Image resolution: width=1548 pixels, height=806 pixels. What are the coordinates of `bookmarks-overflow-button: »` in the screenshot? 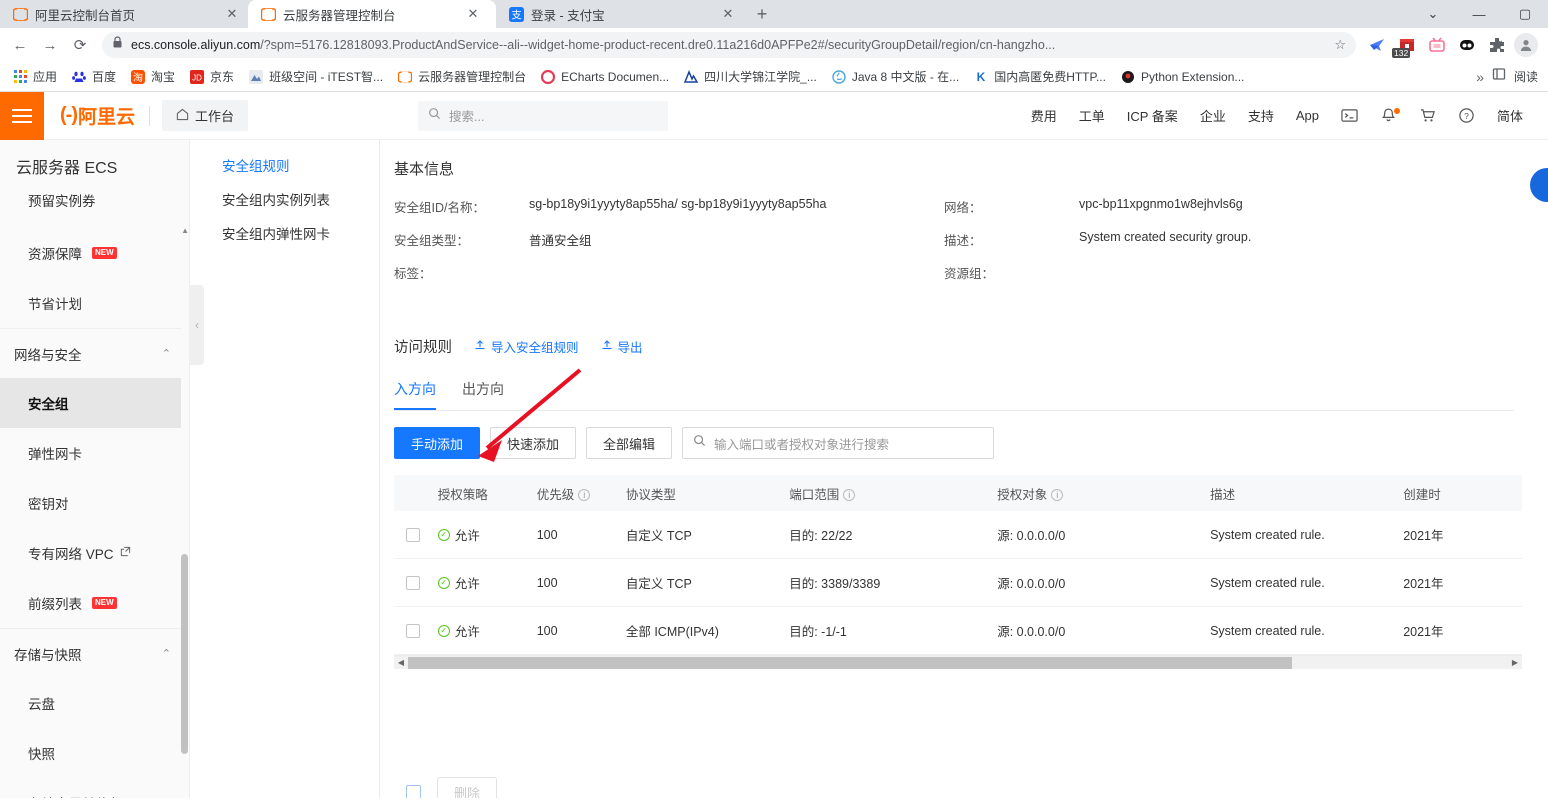 It's located at (1480, 77).